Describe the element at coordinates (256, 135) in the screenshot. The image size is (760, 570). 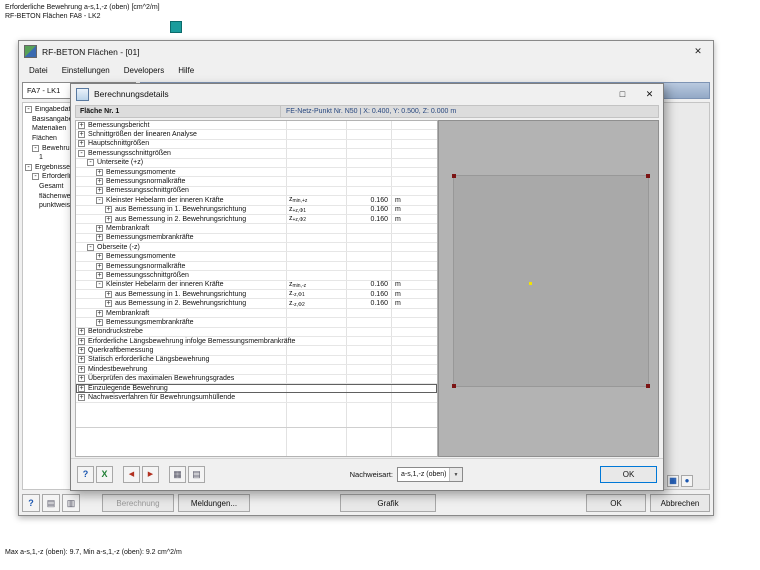
I see `detail-row: + Schnittgrößen der linearen Analyse` at that location.